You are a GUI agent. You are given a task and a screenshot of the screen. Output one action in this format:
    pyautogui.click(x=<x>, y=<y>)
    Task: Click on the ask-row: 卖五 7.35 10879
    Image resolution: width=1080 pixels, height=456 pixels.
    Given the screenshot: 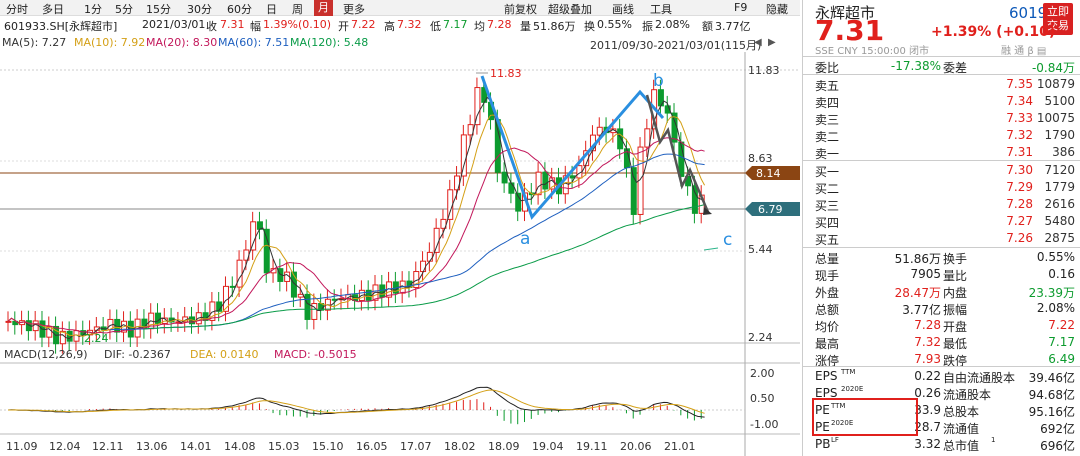 What is the action you would take?
    pyautogui.click(x=941, y=84)
    